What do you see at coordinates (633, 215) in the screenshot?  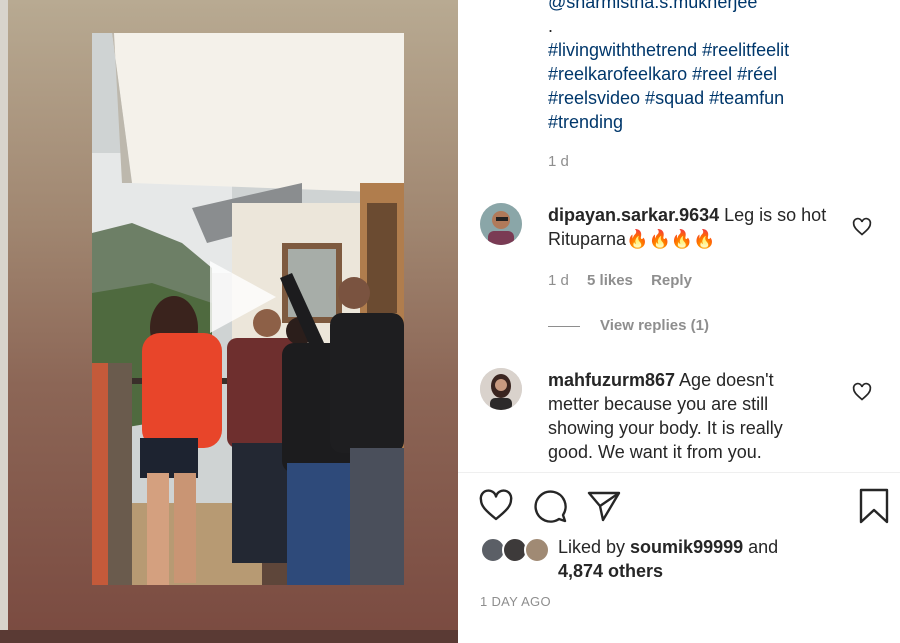 I see `comment-username: dipayan.sarkar.9634` at bounding box center [633, 215].